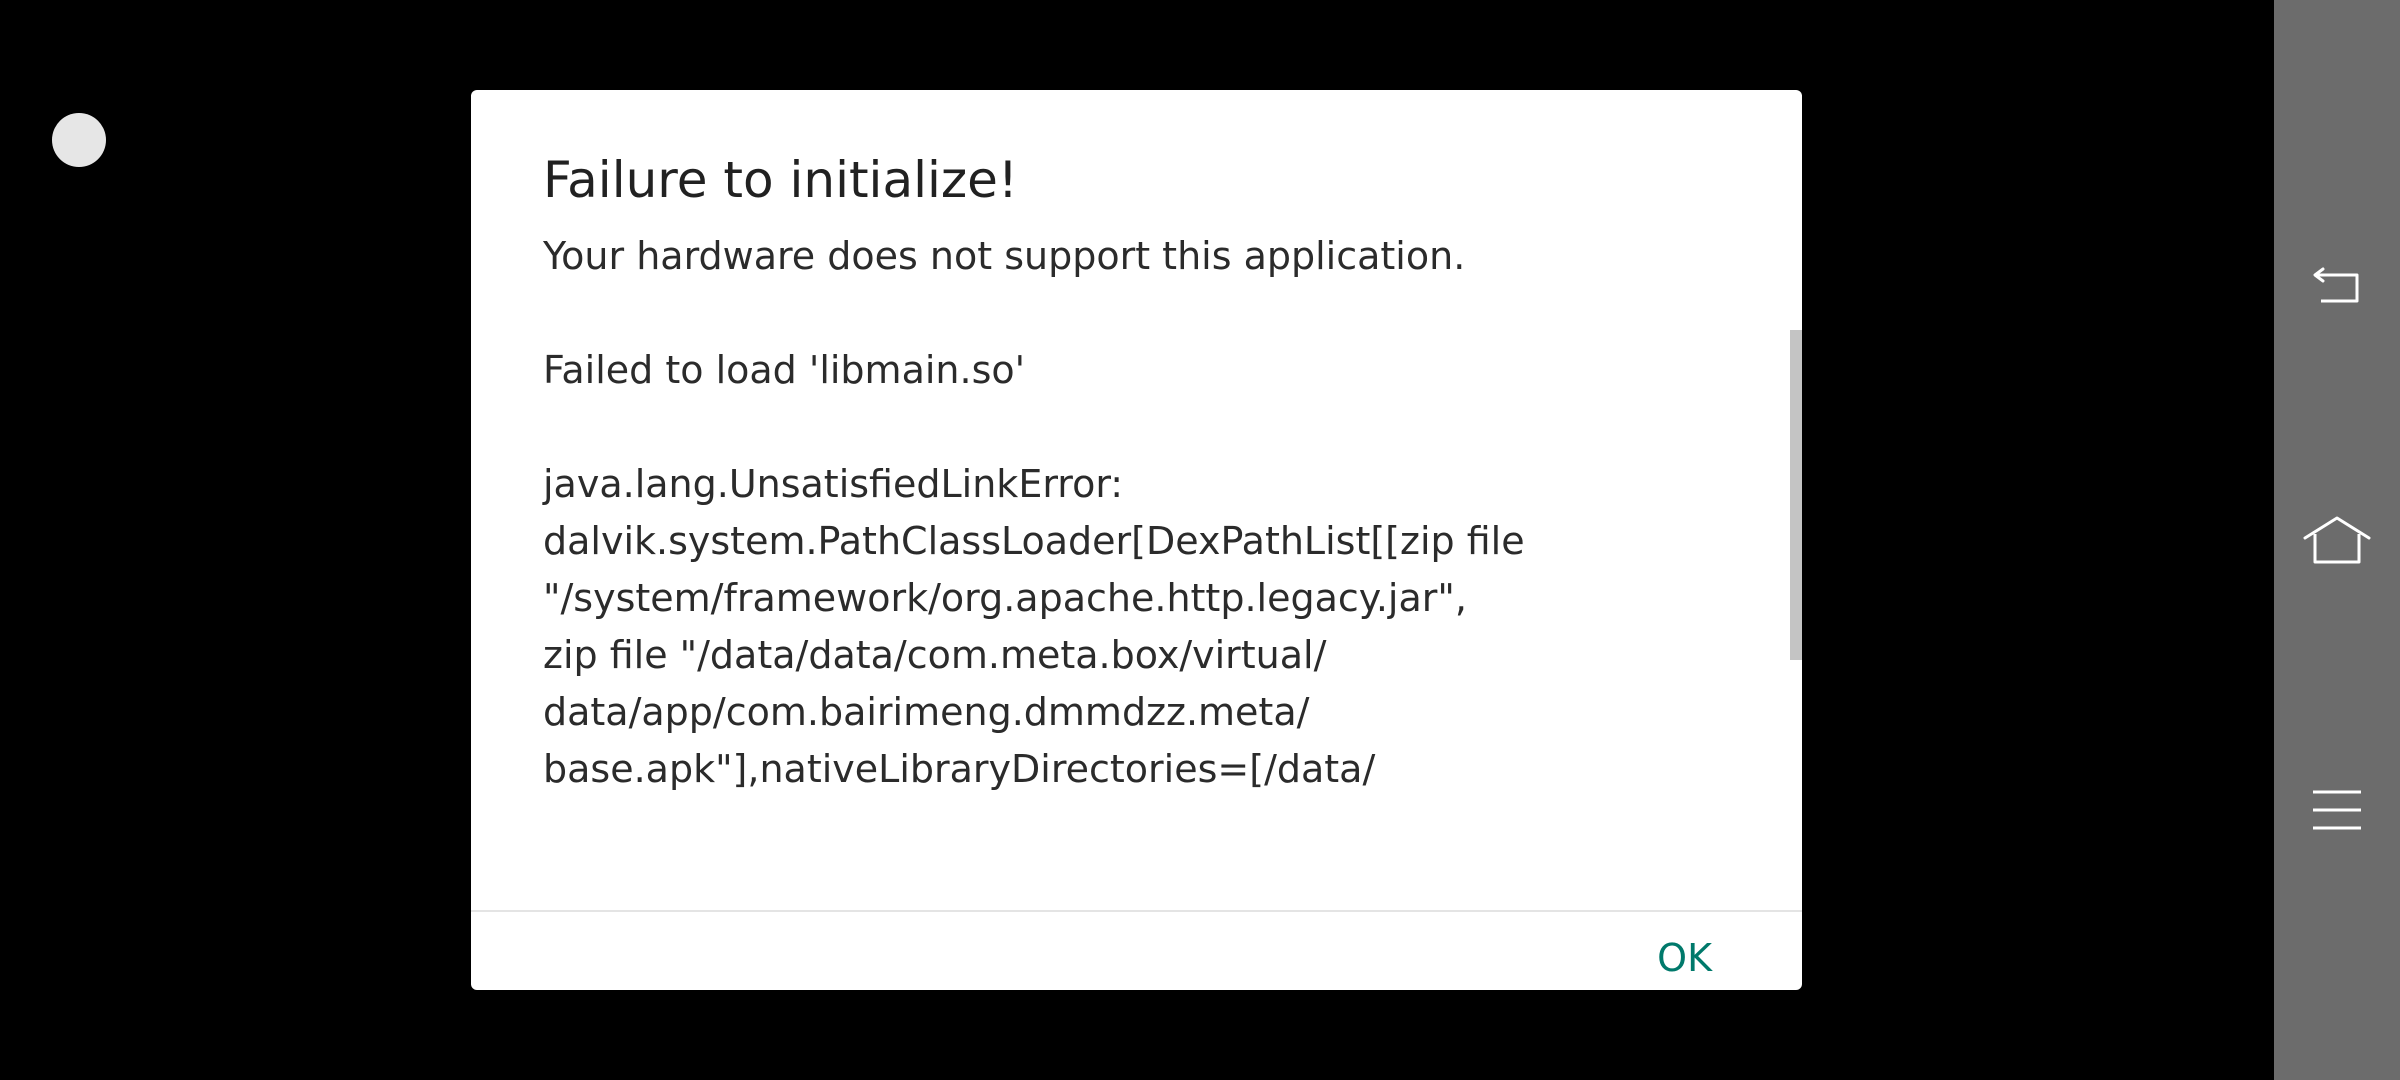  I want to click on back-icon, so click(2337, 285).